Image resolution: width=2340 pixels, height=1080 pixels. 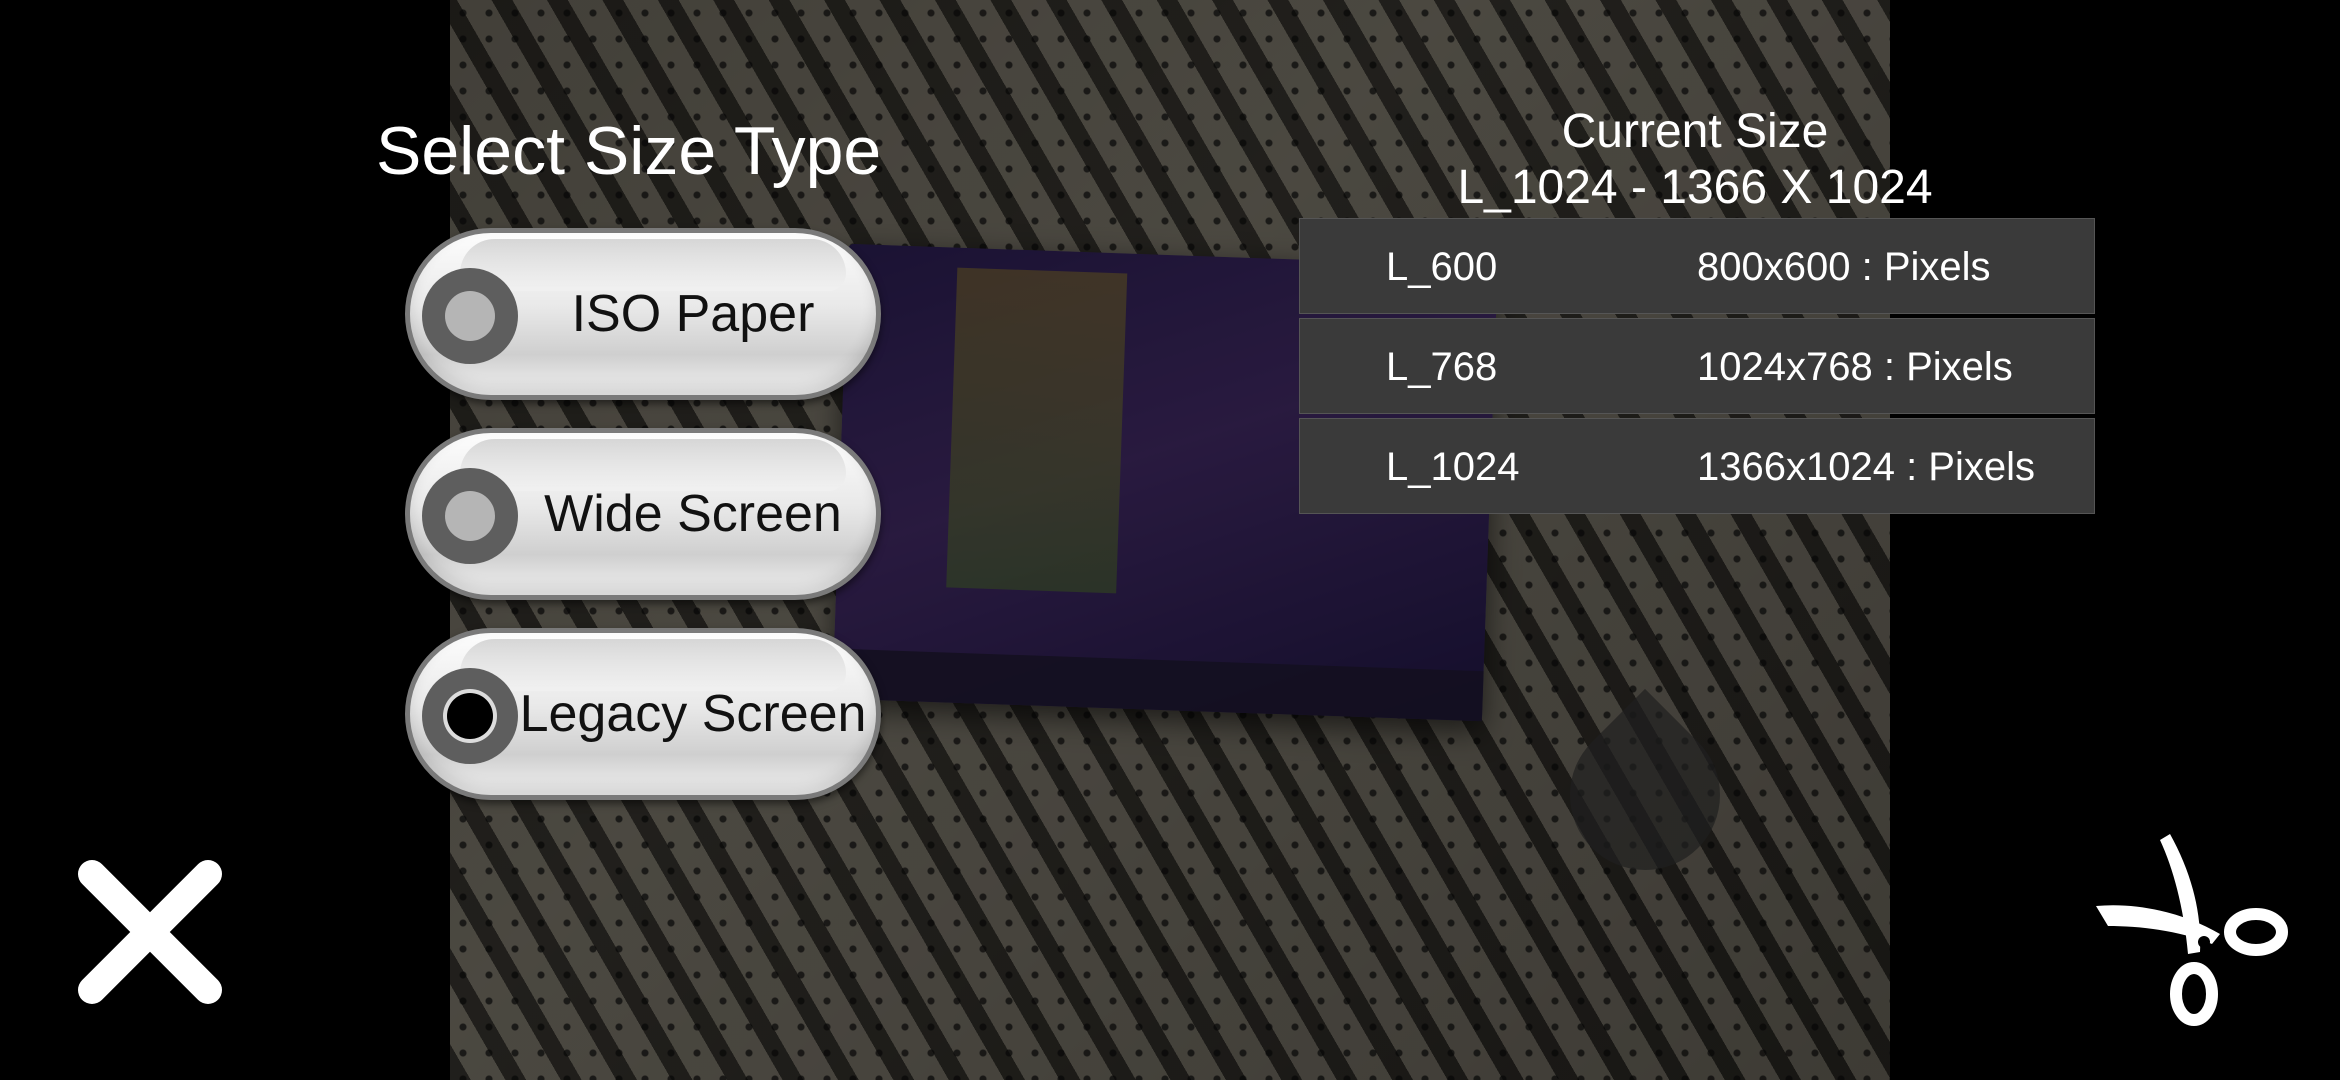 I want to click on size-type-legacy-screen-button: Legacy Screen, so click(x=643, y=714).